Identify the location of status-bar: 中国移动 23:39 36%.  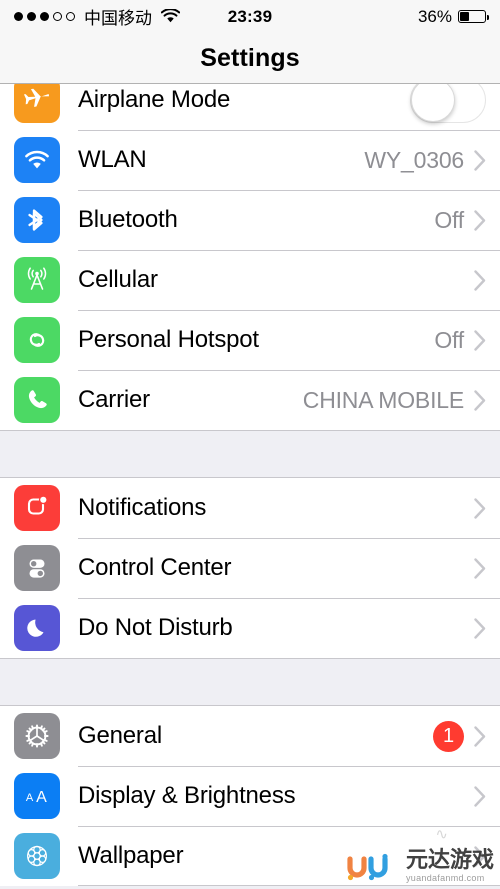
(250, 16).